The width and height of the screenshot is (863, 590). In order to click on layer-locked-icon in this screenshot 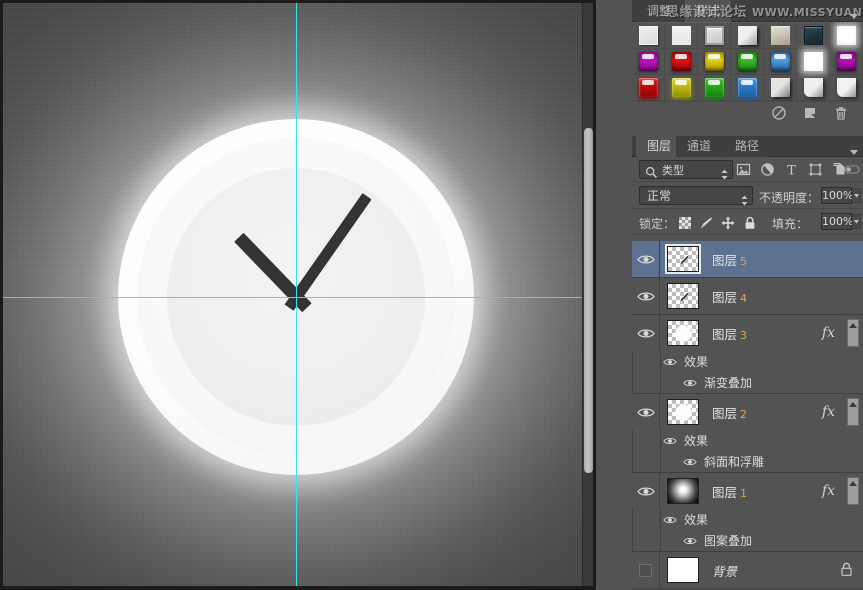, I will do `click(846, 569)`.